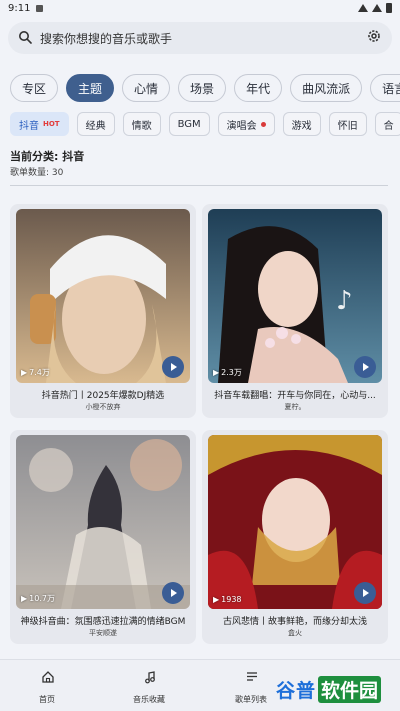 The image size is (400, 711). Describe the element at coordinates (48, 677) in the screenshot. I see `home-icon` at that location.